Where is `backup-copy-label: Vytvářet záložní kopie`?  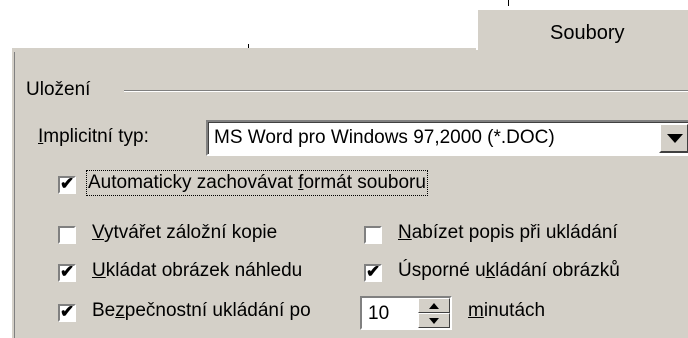 backup-copy-label: Vytvářet záložní kopie is located at coordinates (184, 233).